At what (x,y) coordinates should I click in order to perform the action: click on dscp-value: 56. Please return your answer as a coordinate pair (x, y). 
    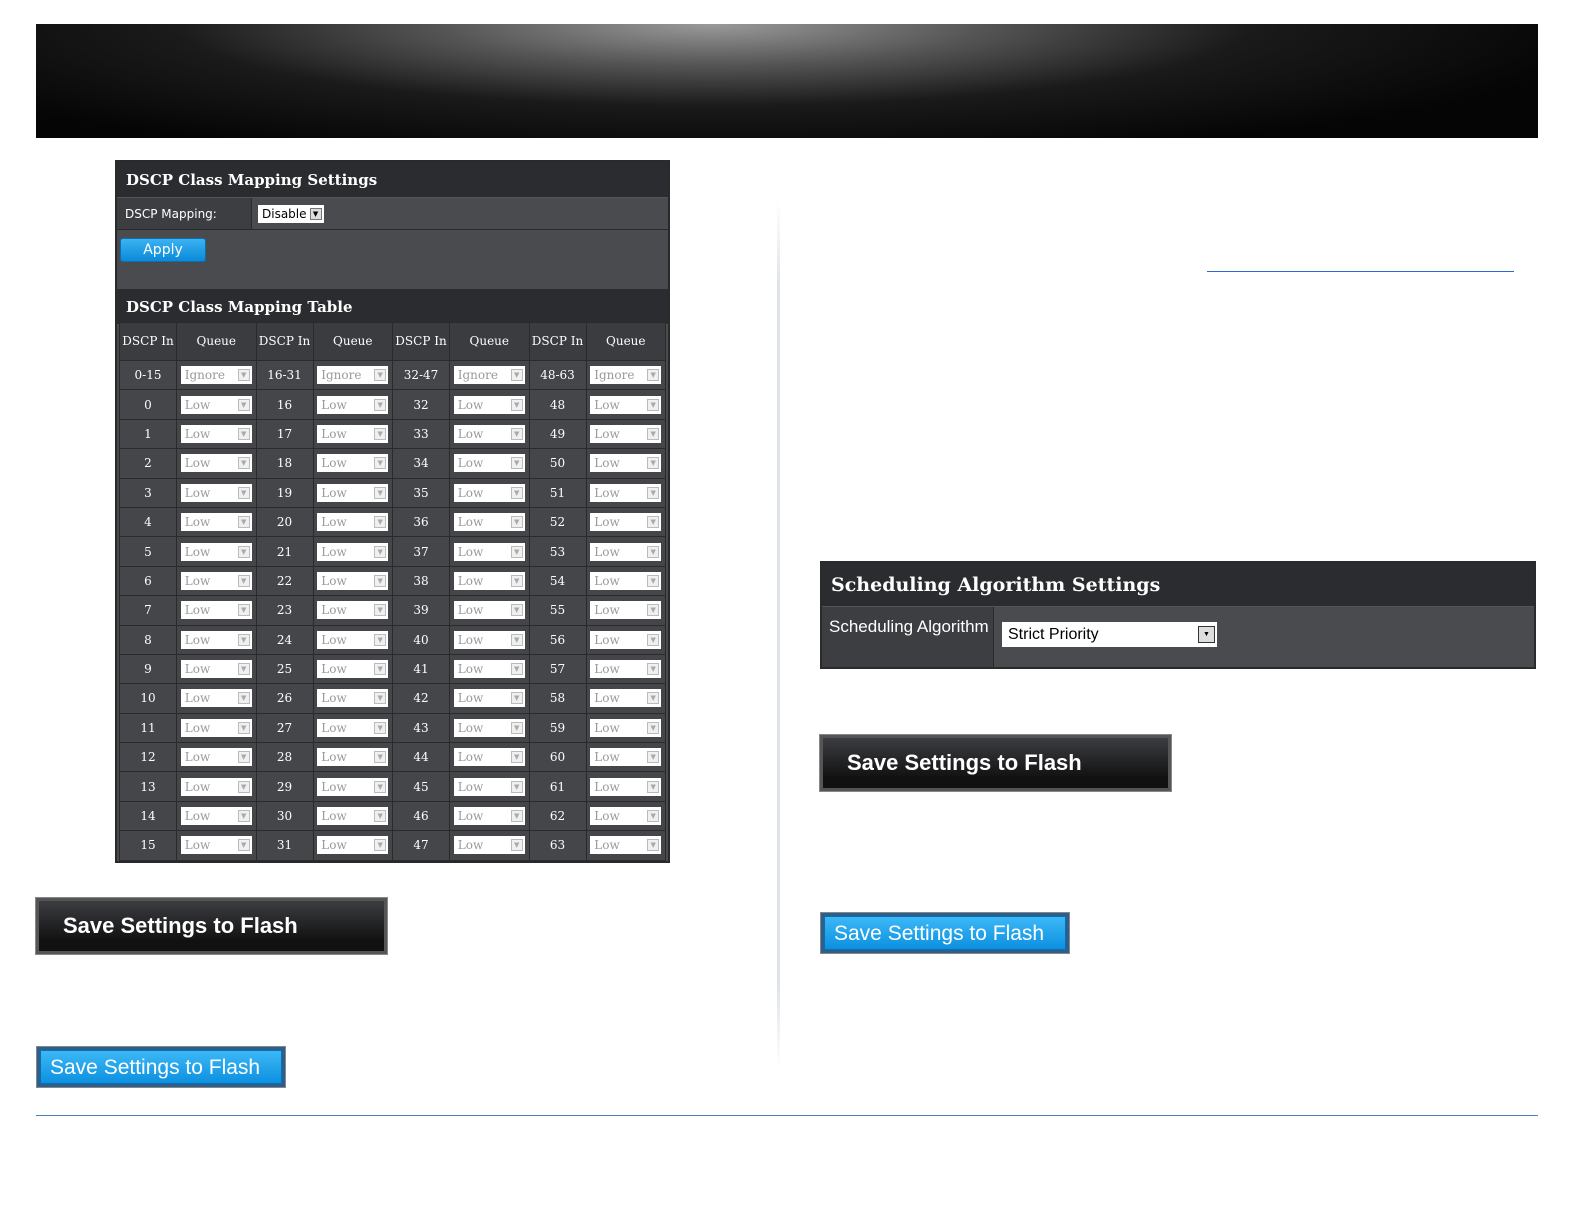
    Looking at the image, I should click on (557, 639).